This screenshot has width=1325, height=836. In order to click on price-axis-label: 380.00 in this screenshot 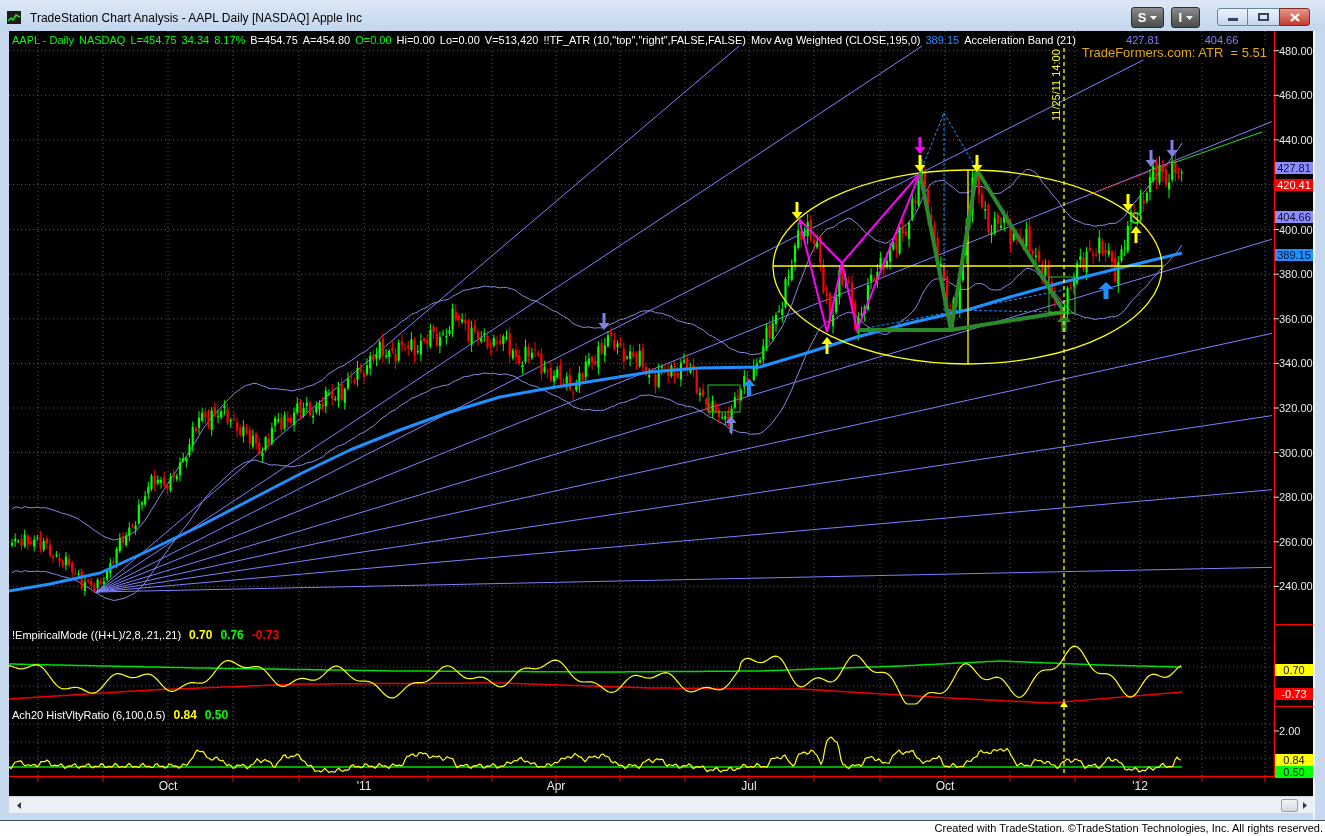, I will do `click(1296, 274)`.